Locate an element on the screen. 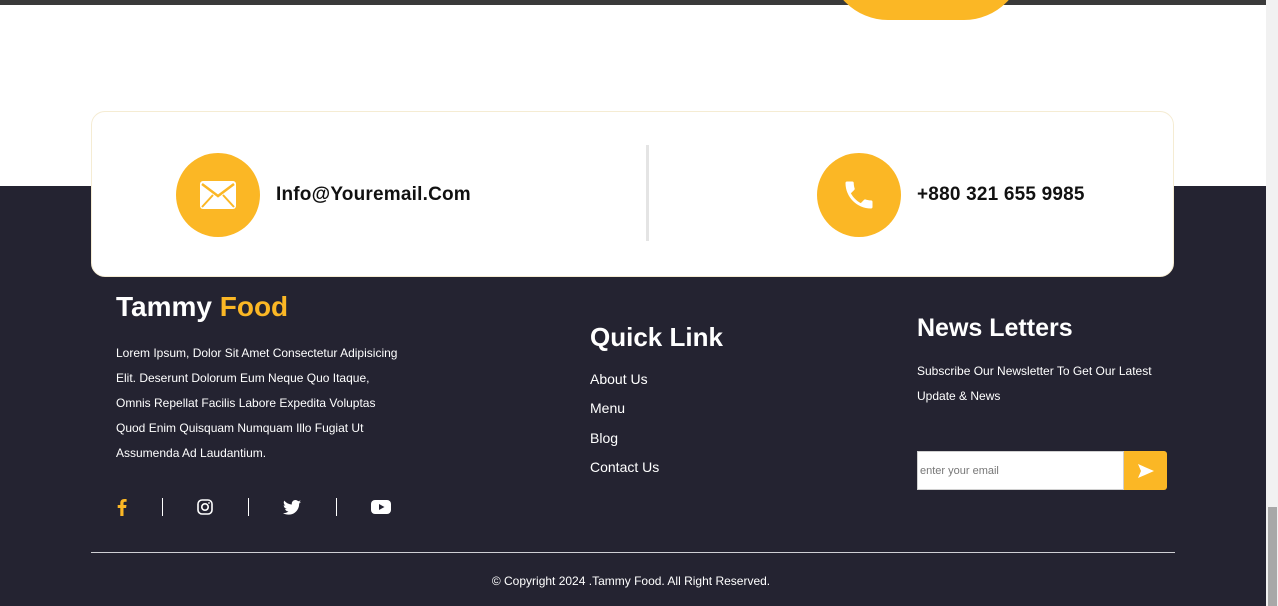  envelope-icon is located at coordinates (218, 195).